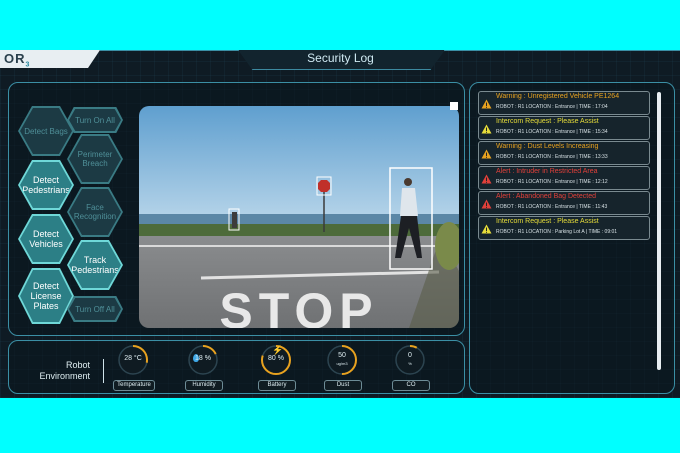  Describe the element at coordinates (134, 385) in the screenshot. I see `gauge-label: Temperature` at that location.